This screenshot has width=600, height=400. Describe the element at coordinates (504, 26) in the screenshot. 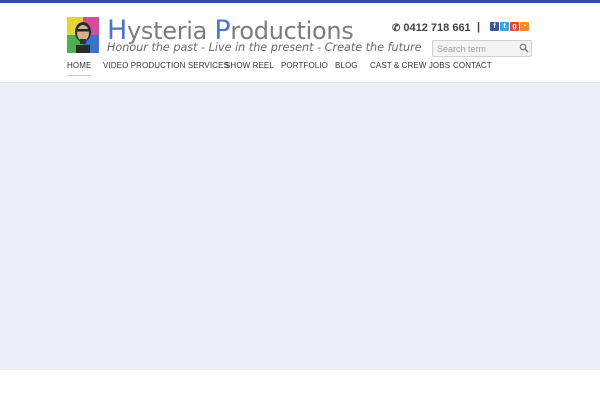

I see `twitter-icon: t` at that location.